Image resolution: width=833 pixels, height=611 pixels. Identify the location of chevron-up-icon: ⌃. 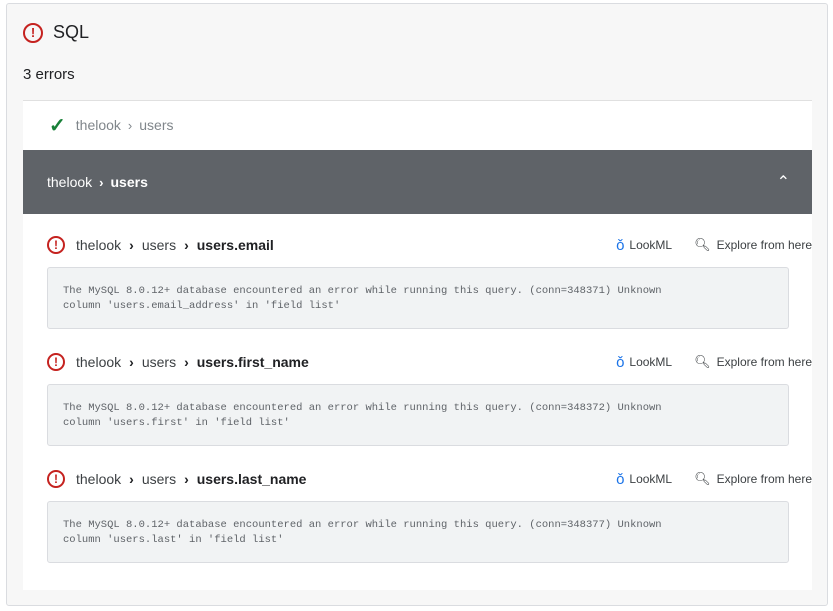
(783, 182).